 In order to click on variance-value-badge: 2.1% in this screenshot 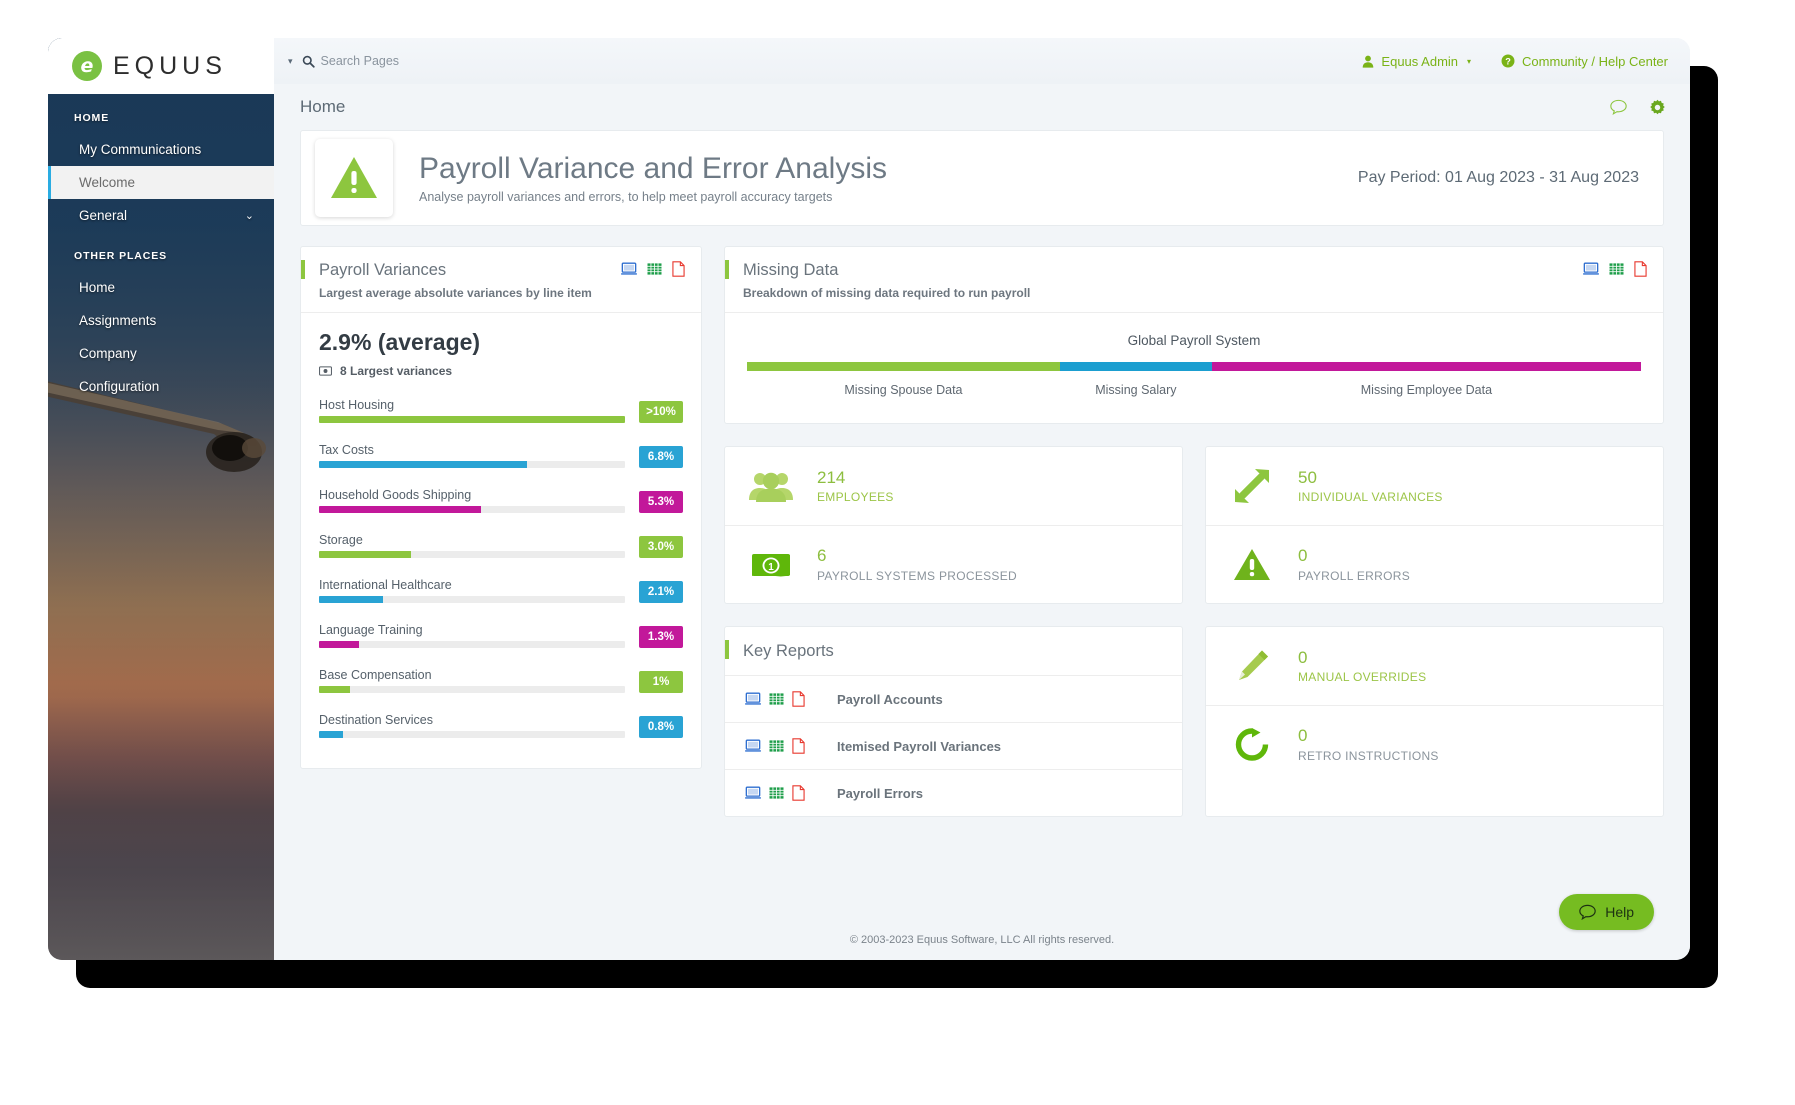, I will do `click(661, 592)`.